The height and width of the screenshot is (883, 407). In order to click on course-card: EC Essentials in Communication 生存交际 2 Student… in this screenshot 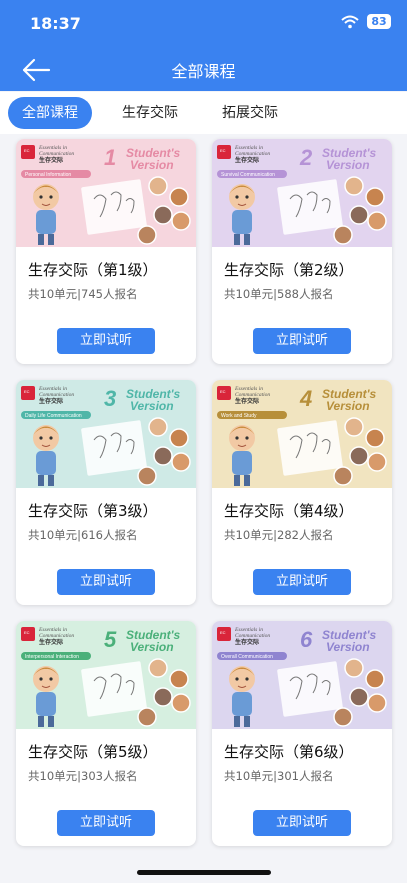, I will do `click(302, 251)`.